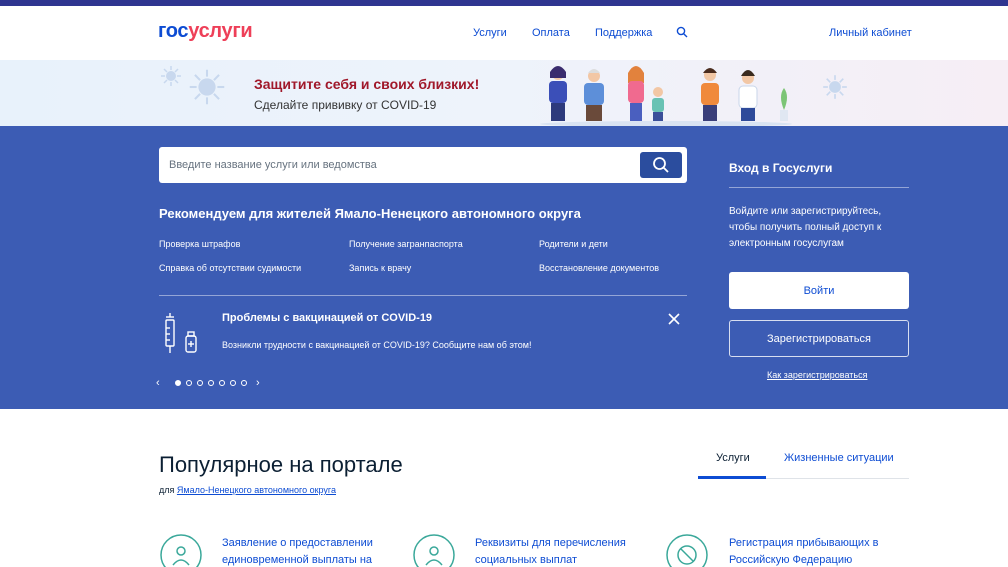 The height and width of the screenshot is (567, 1008). I want to click on link-passport: Получение загранпаспорта, so click(406, 244).